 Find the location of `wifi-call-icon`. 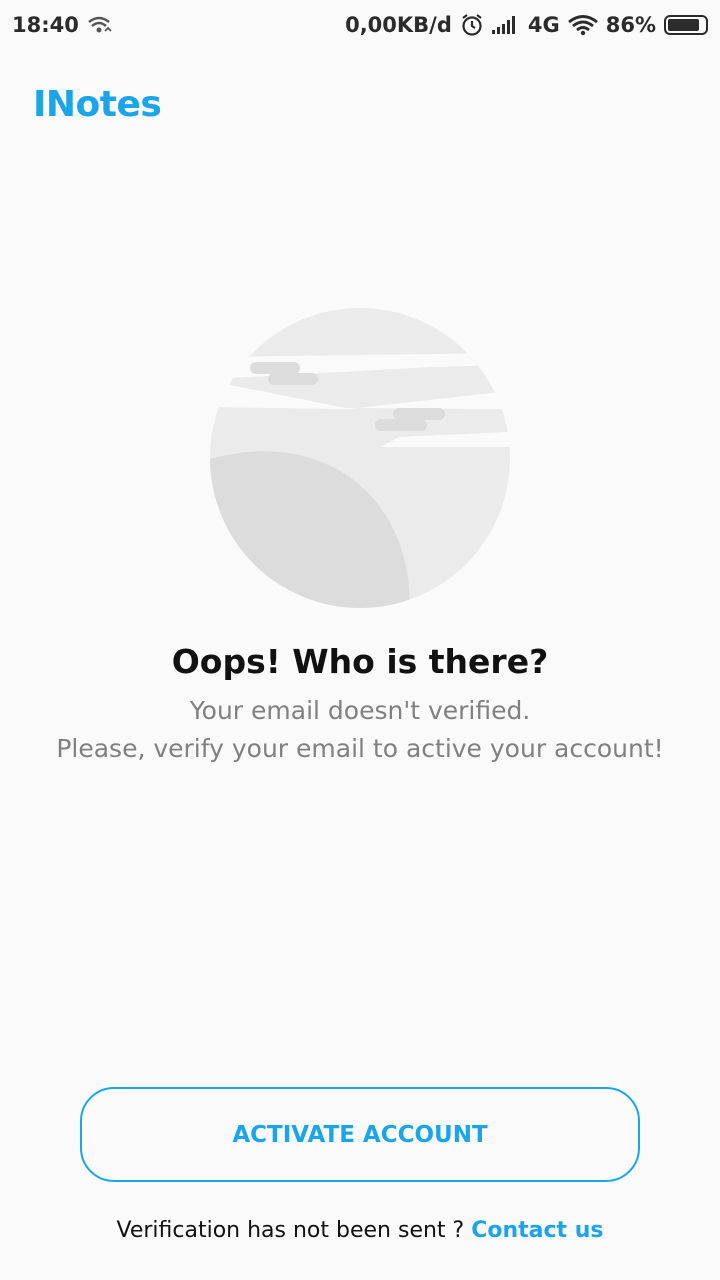

wifi-call-icon is located at coordinates (100, 25).